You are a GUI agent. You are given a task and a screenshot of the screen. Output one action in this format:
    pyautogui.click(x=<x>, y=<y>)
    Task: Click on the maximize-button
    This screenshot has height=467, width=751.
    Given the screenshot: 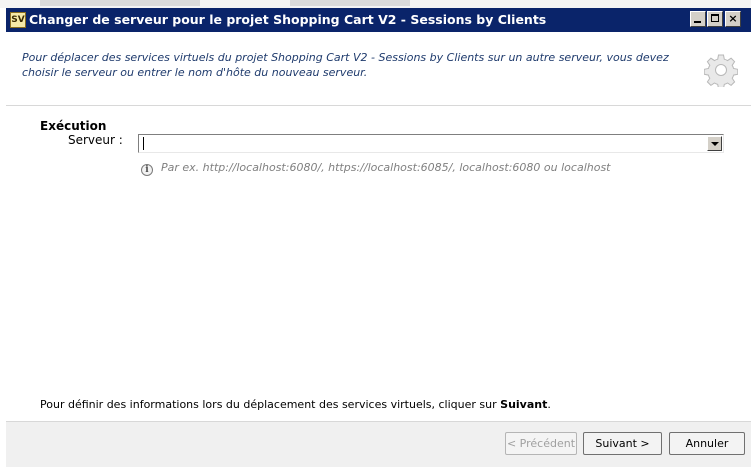 What is the action you would take?
    pyautogui.click(x=715, y=19)
    